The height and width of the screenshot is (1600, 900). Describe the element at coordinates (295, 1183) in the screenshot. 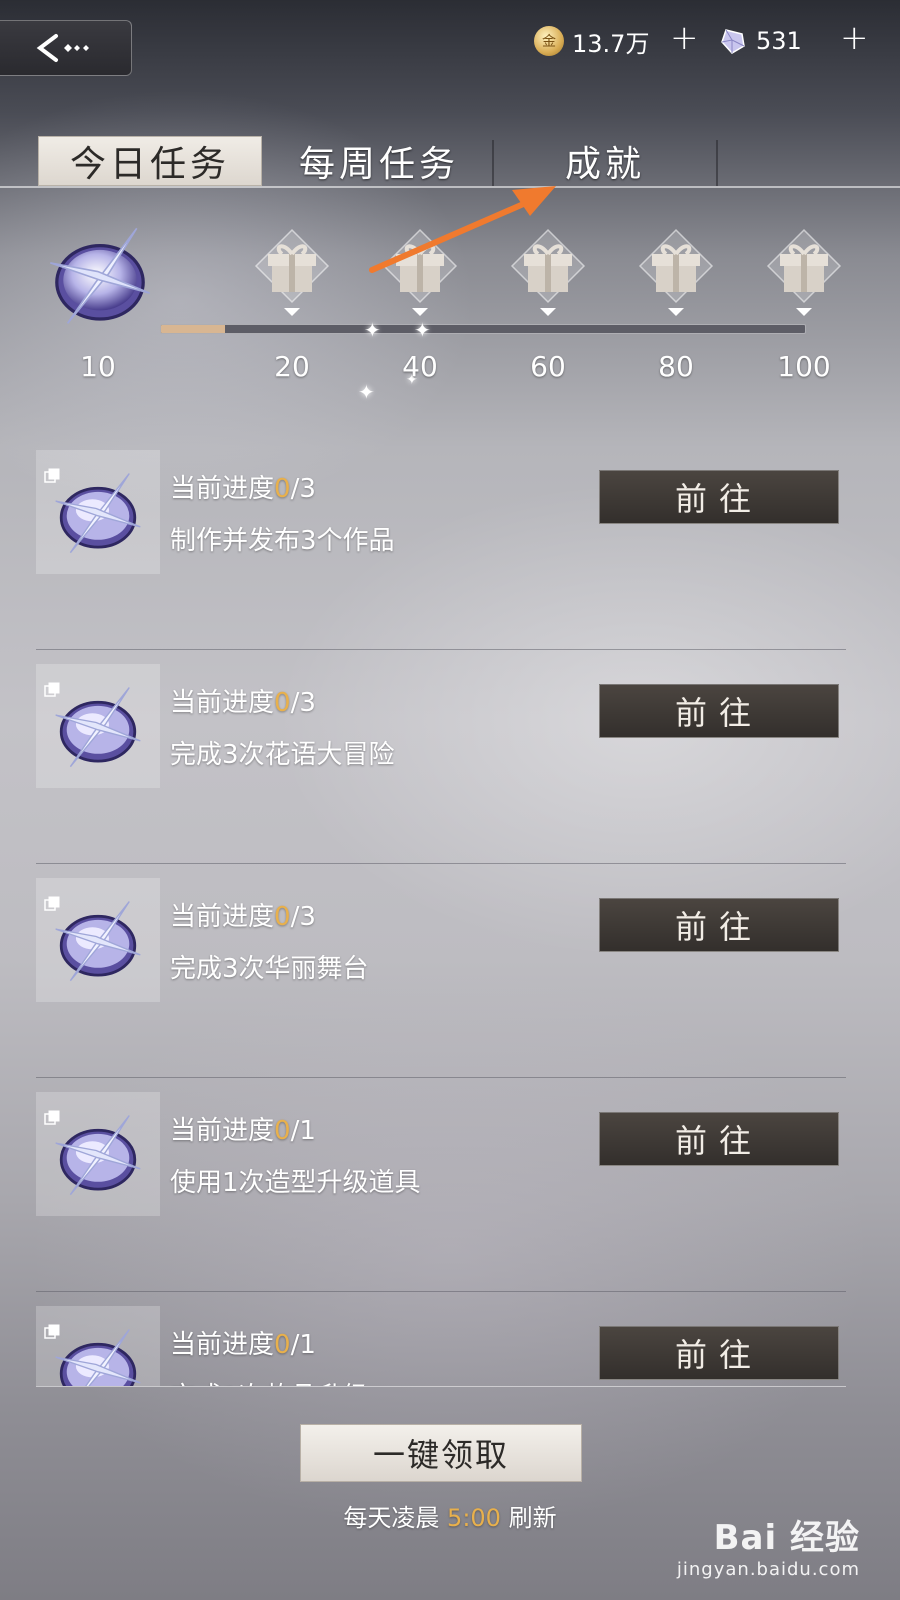

I see `task-description: 使用1次造型升级道具` at that location.